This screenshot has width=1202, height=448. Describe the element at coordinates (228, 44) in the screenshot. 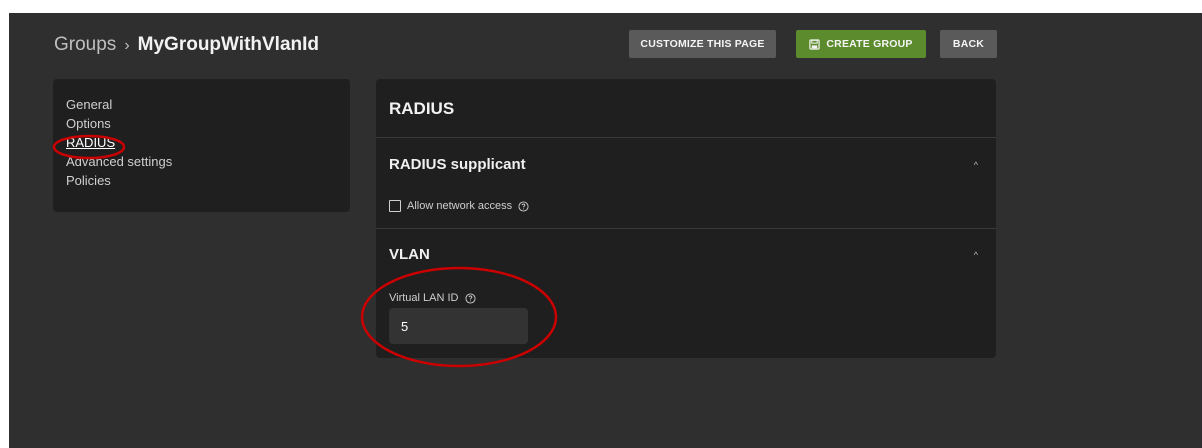

I see `breadcrumb-current-page: MyGroupWithVlanId` at that location.